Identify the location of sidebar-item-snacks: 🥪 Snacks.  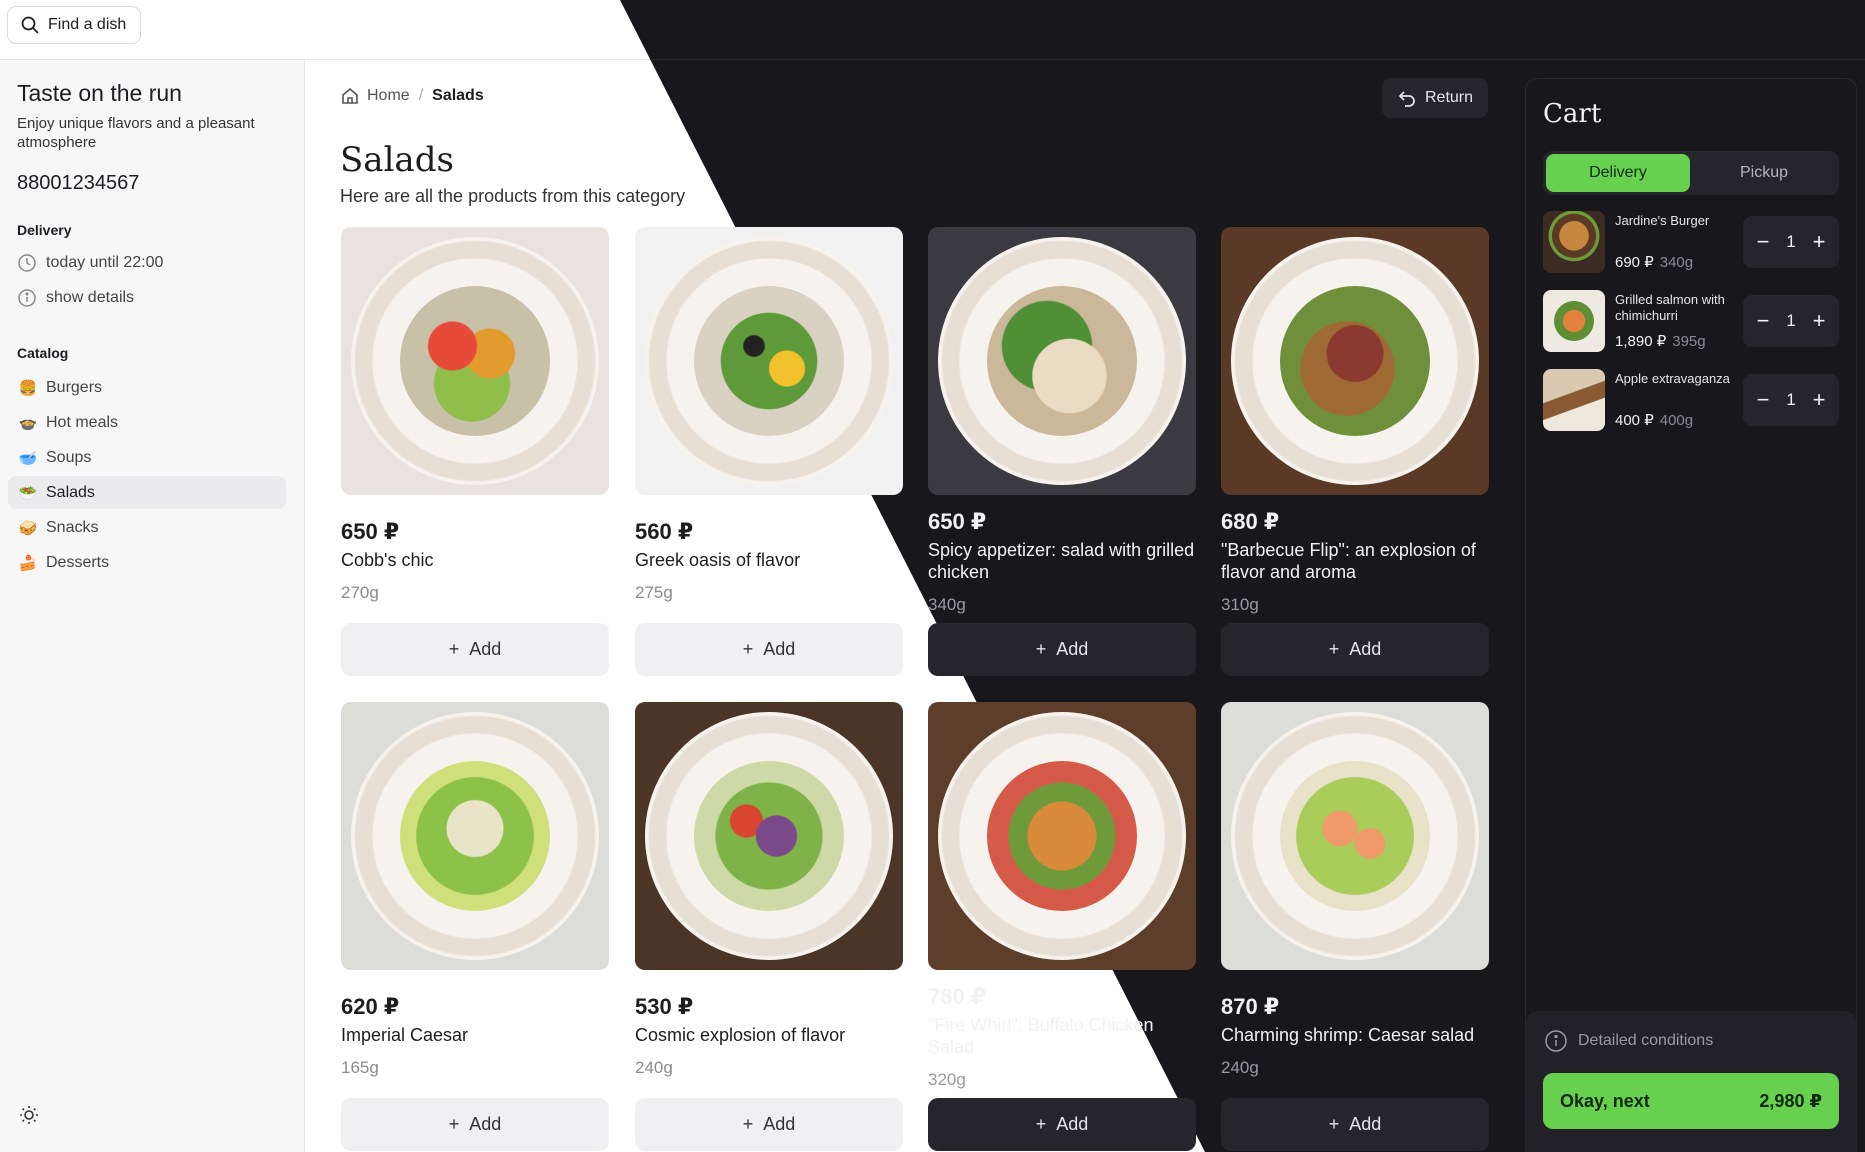
(147, 527).